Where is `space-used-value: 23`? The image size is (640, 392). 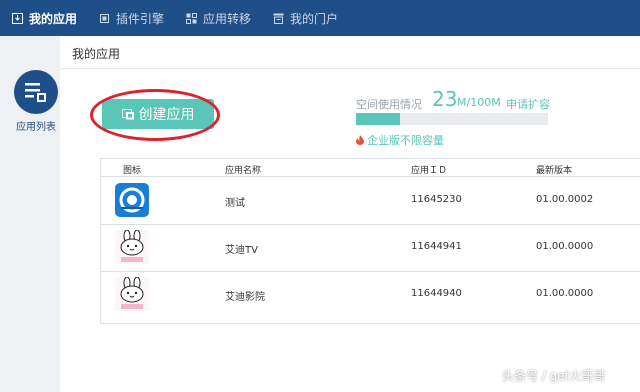 space-used-value: 23 is located at coordinates (445, 99).